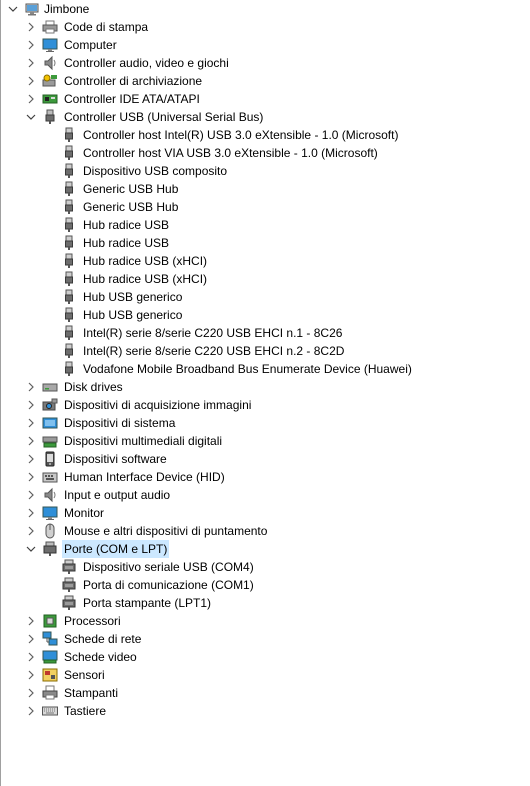  What do you see at coordinates (133, 81) in the screenshot?
I see `category-label: Controller di archiviazione` at bounding box center [133, 81].